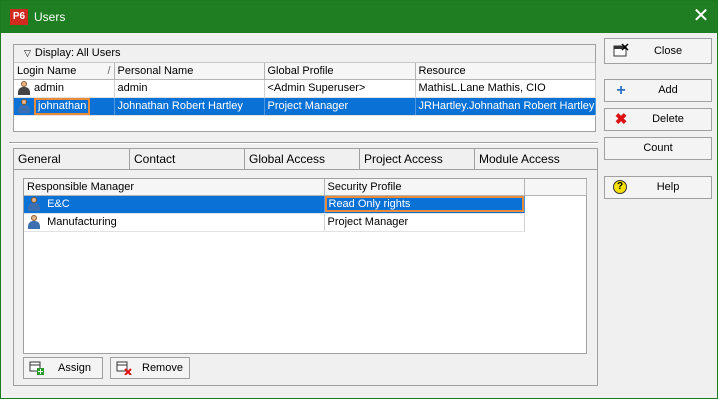 Image resolution: width=718 pixels, height=399 pixels. I want to click on assign-button: Assign, so click(63, 368).